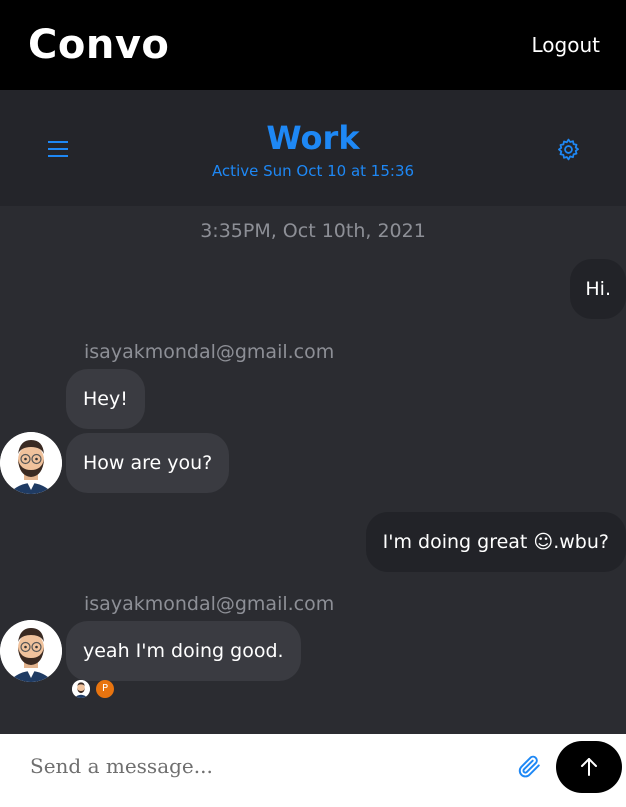 The image size is (626, 807). I want to click on date-separator: 3:35PM, Oct 10th, 2021, so click(313, 231).